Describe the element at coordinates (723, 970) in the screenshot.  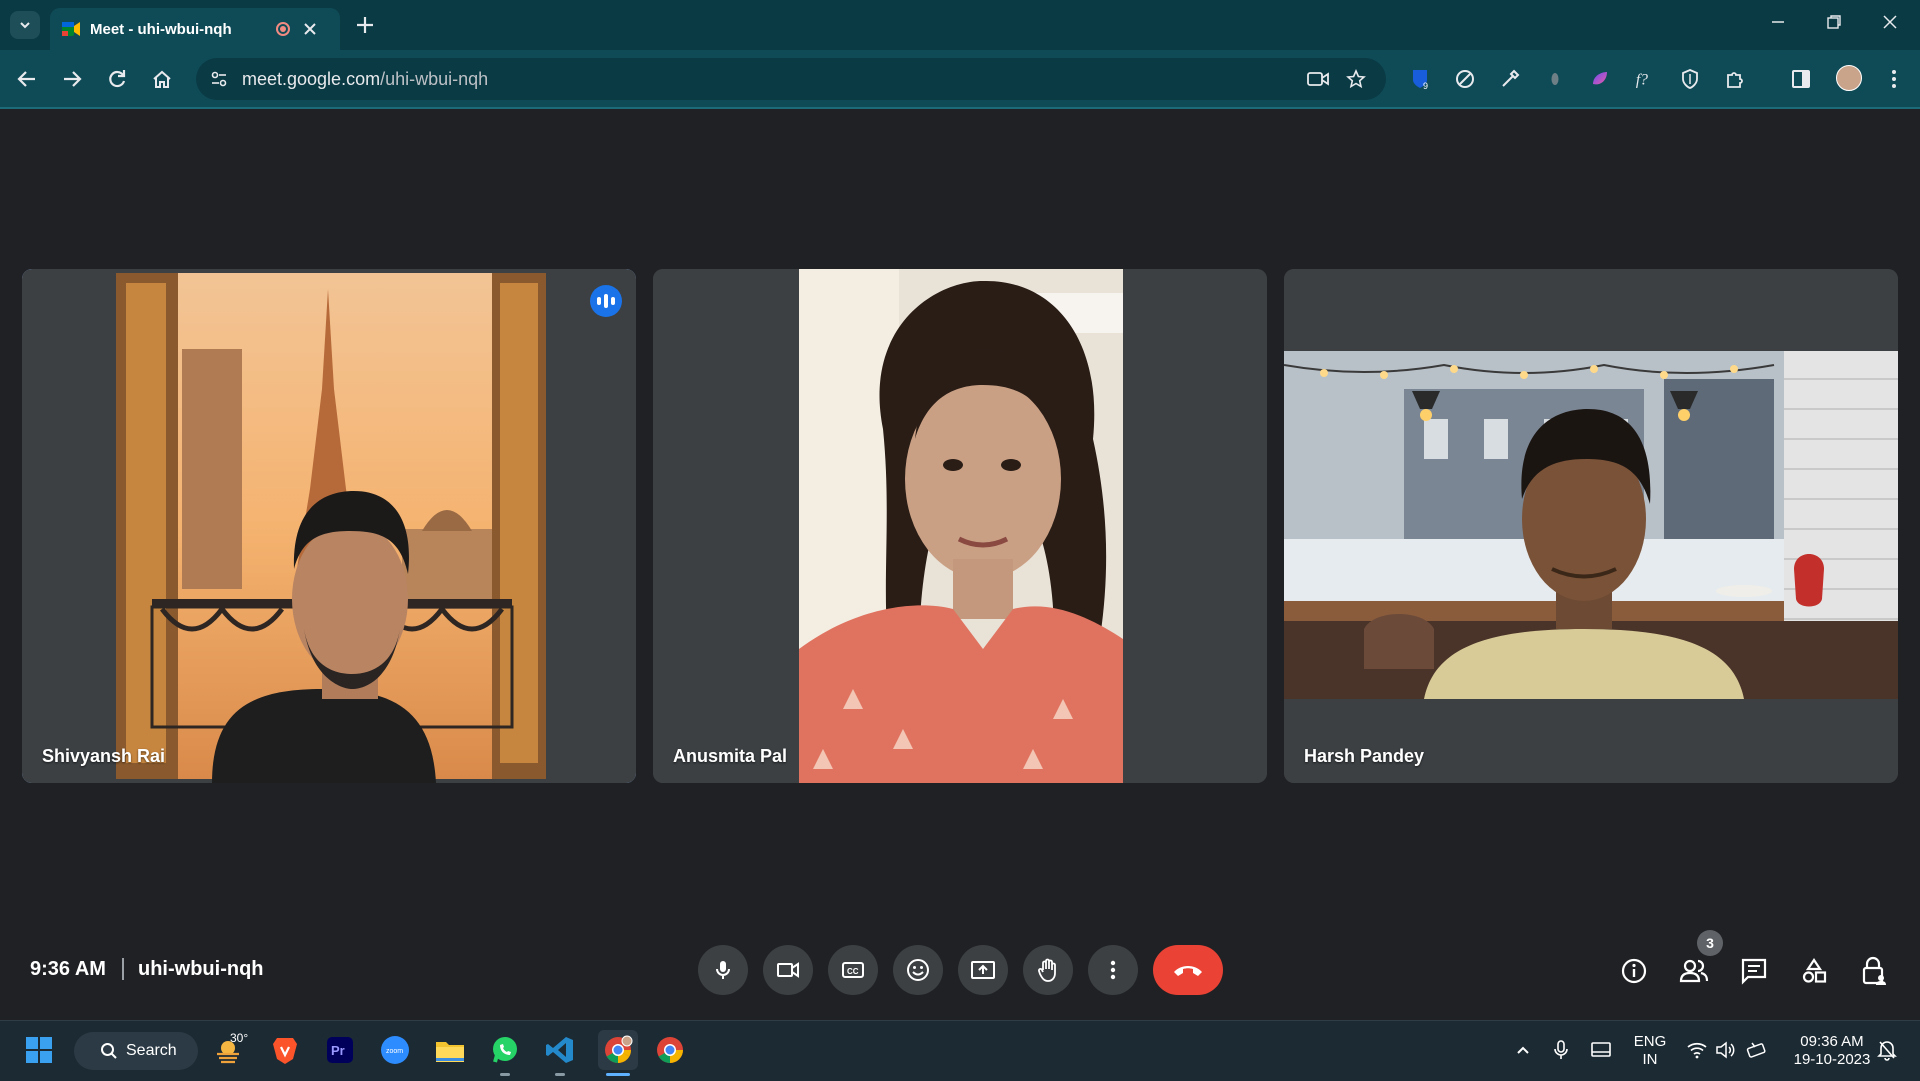
I see `microphone-button` at that location.